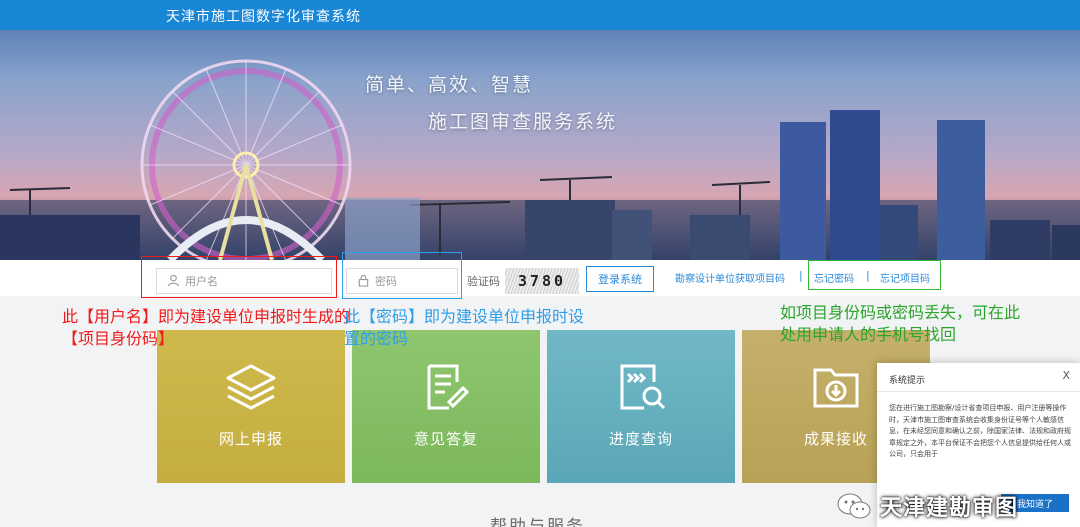 The image size is (1080, 527). I want to click on password-highlight-box, so click(402, 275).